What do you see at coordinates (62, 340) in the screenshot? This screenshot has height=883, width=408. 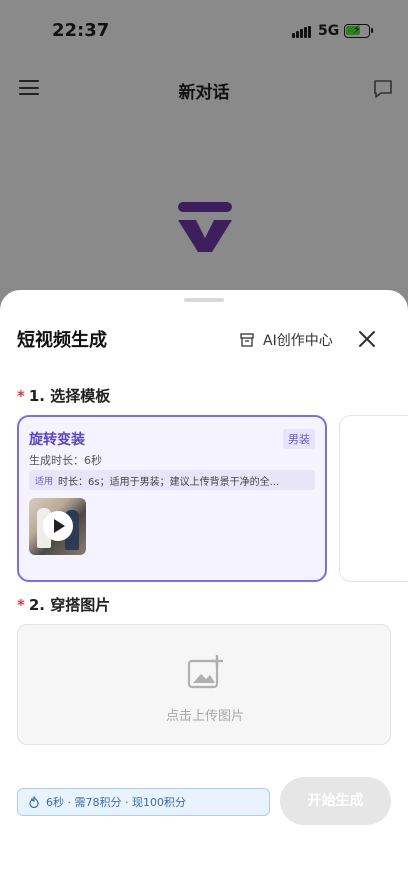 I see `sheet-title: 短视频生成` at bounding box center [62, 340].